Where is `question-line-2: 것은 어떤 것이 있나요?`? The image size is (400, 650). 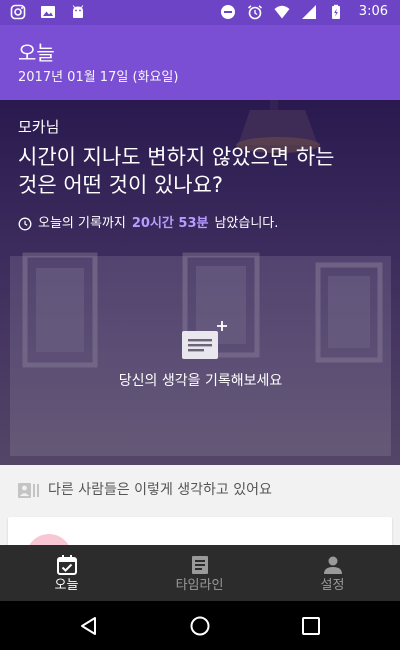 question-line-2: 것은 어떤 것이 있나요? is located at coordinates (121, 185).